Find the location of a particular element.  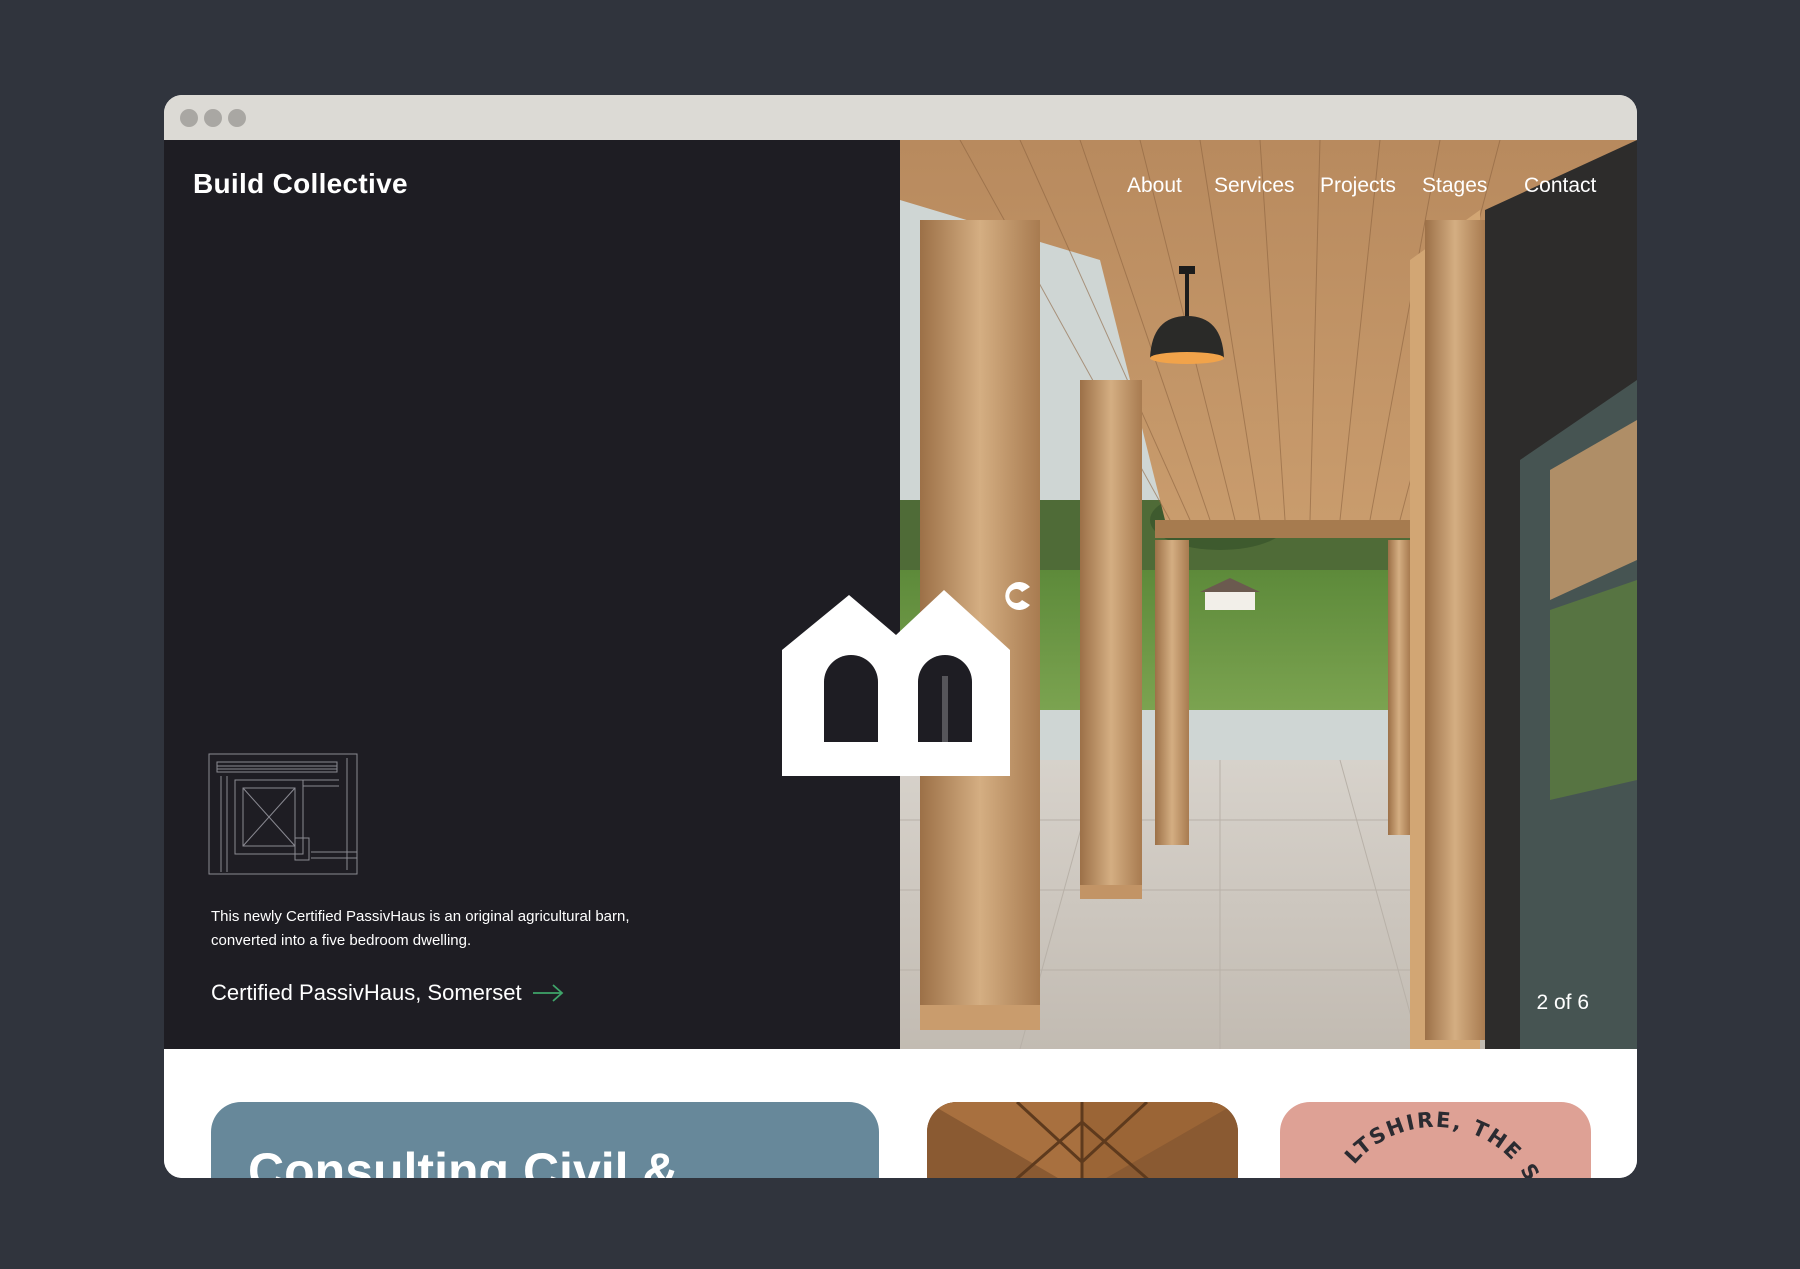

project-link: Certified PassivHaus, Somerset is located at coordinates (387, 993).